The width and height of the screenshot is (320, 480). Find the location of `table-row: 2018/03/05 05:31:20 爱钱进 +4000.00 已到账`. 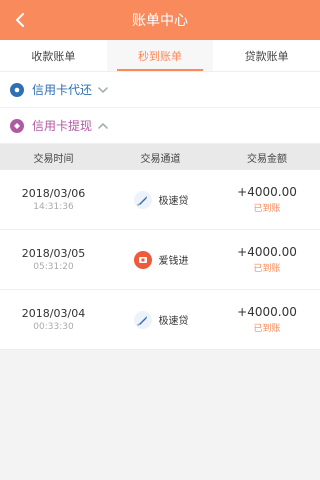

table-row: 2018/03/05 05:31:20 爱钱进 +4000.00 已到账 is located at coordinates (160, 260).